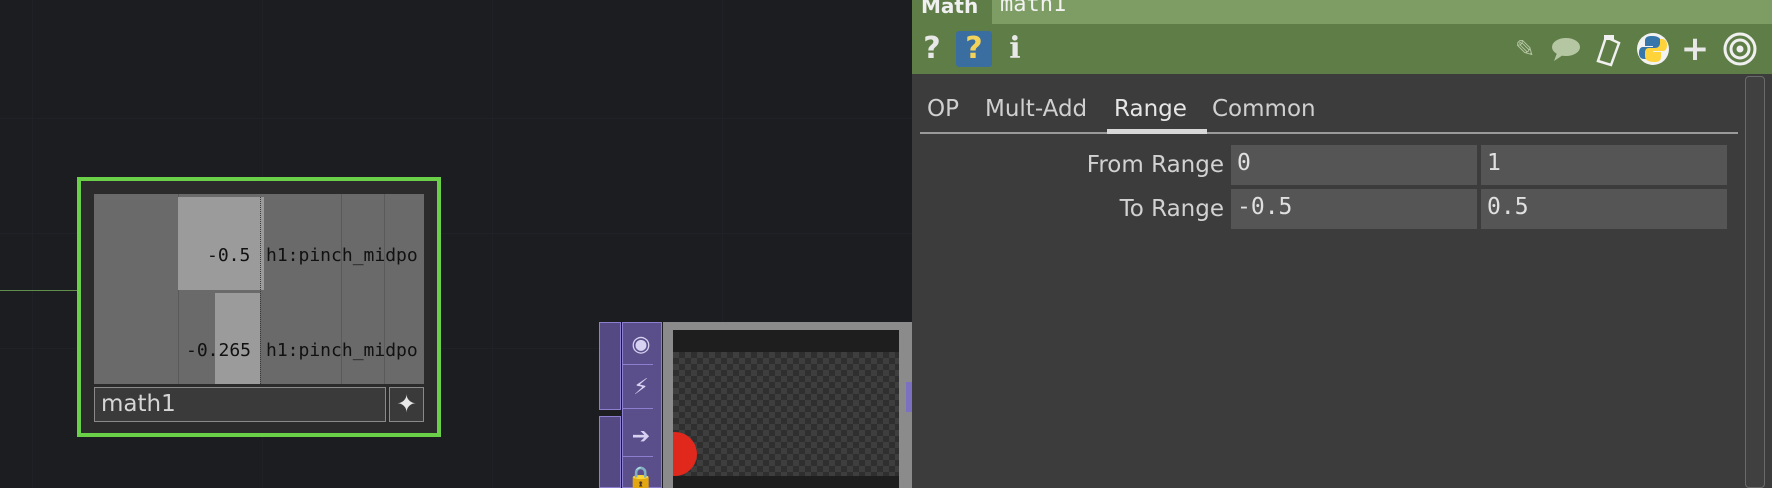 The width and height of the screenshot is (1772, 488). What do you see at coordinates (1265, 207) in the screenshot?
I see `param-value: -0.5` at bounding box center [1265, 207].